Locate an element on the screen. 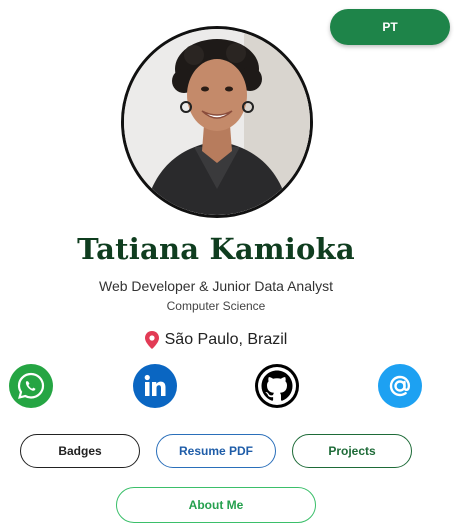 The height and width of the screenshot is (531, 454). badges-button: Badges is located at coordinates (80, 451).